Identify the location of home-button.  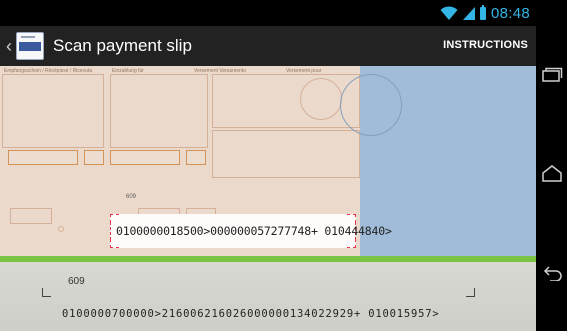
(552, 173).